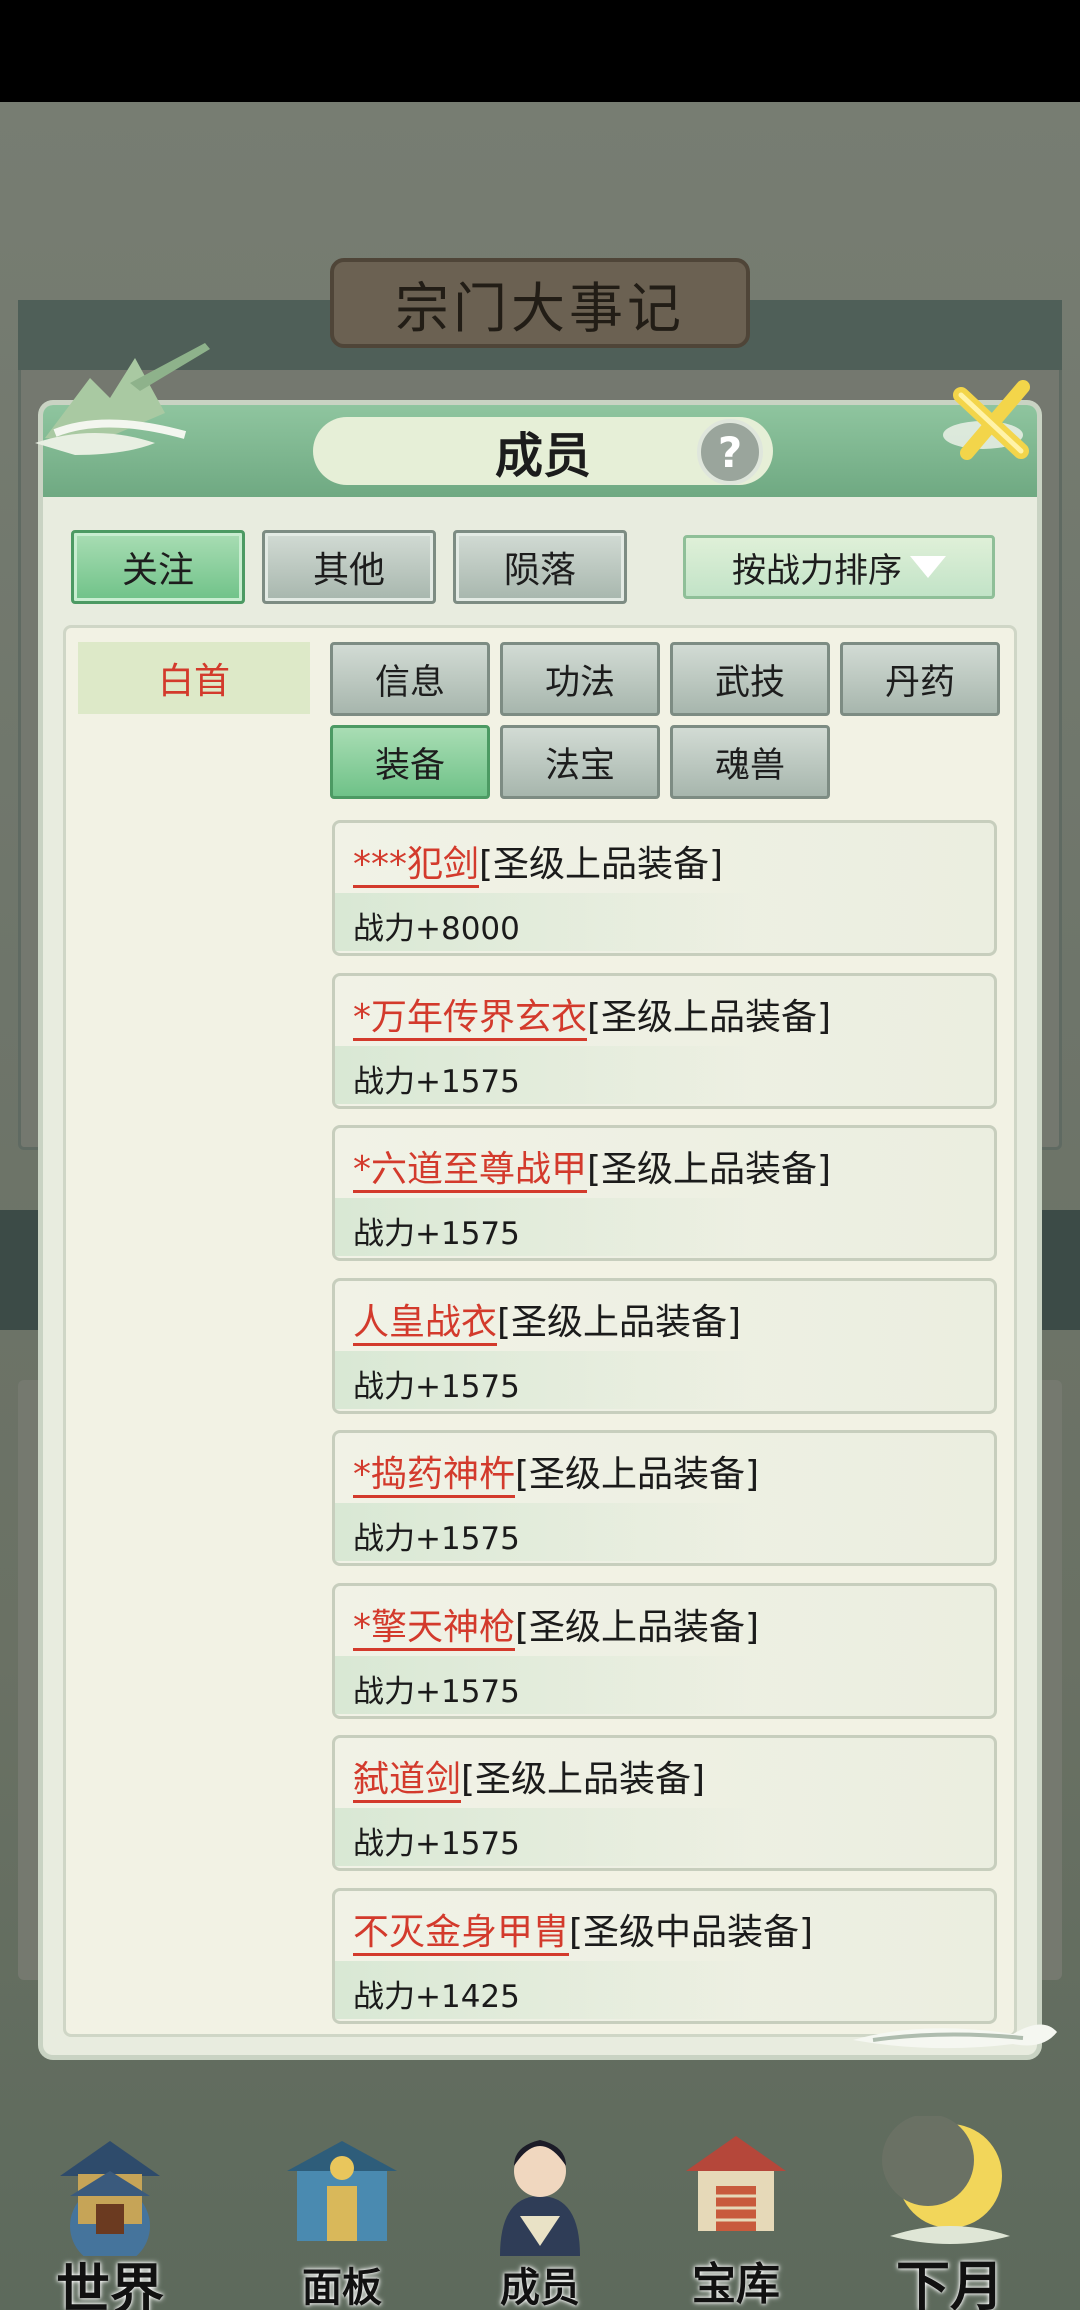  I want to click on equipment-card: 人皇战衣[圣级上品装备] 战力+1575, so click(664, 1346).